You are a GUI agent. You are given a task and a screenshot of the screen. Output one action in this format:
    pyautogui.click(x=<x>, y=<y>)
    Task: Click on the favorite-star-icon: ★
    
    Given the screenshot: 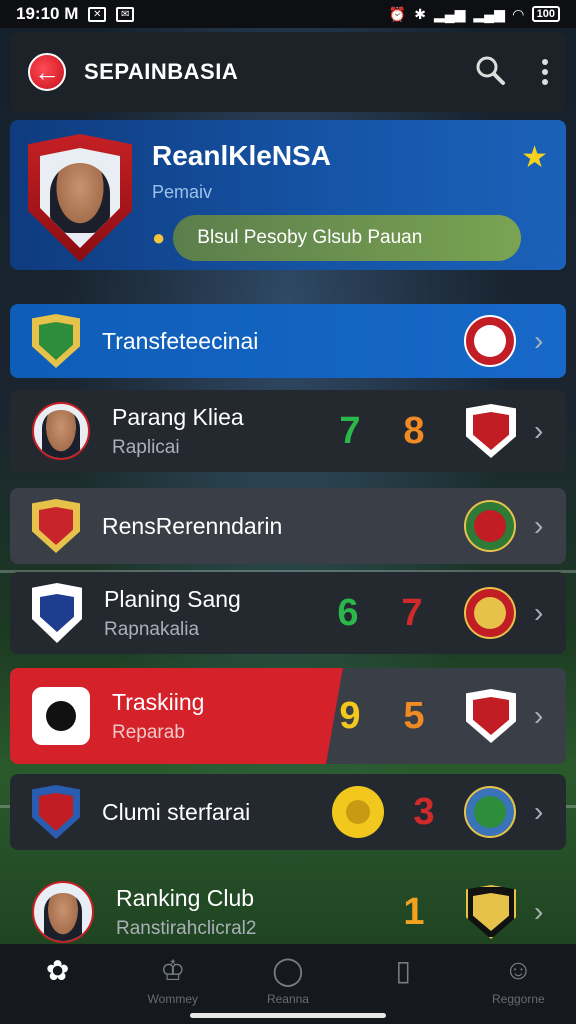 What is the action you would take?
    pyautogui.click(x=534, y=157)
    